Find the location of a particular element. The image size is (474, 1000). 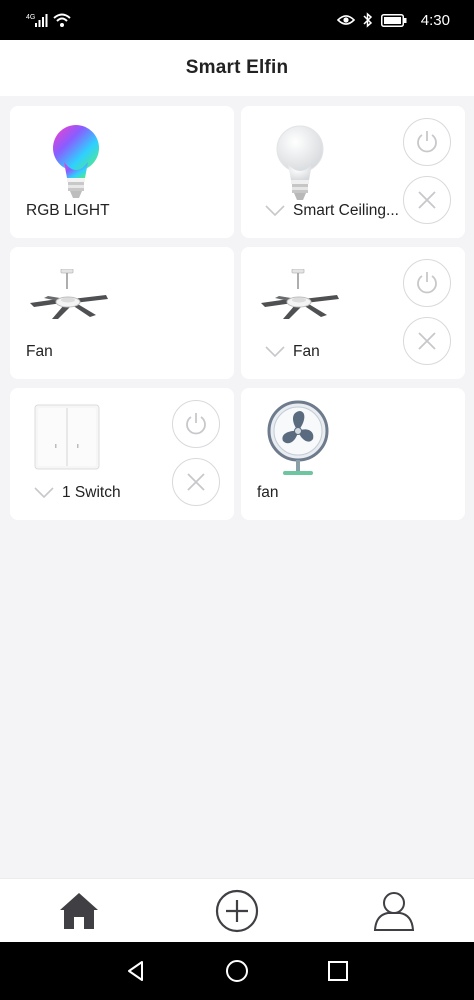

battery-icon is located at coordinates (393, 20).